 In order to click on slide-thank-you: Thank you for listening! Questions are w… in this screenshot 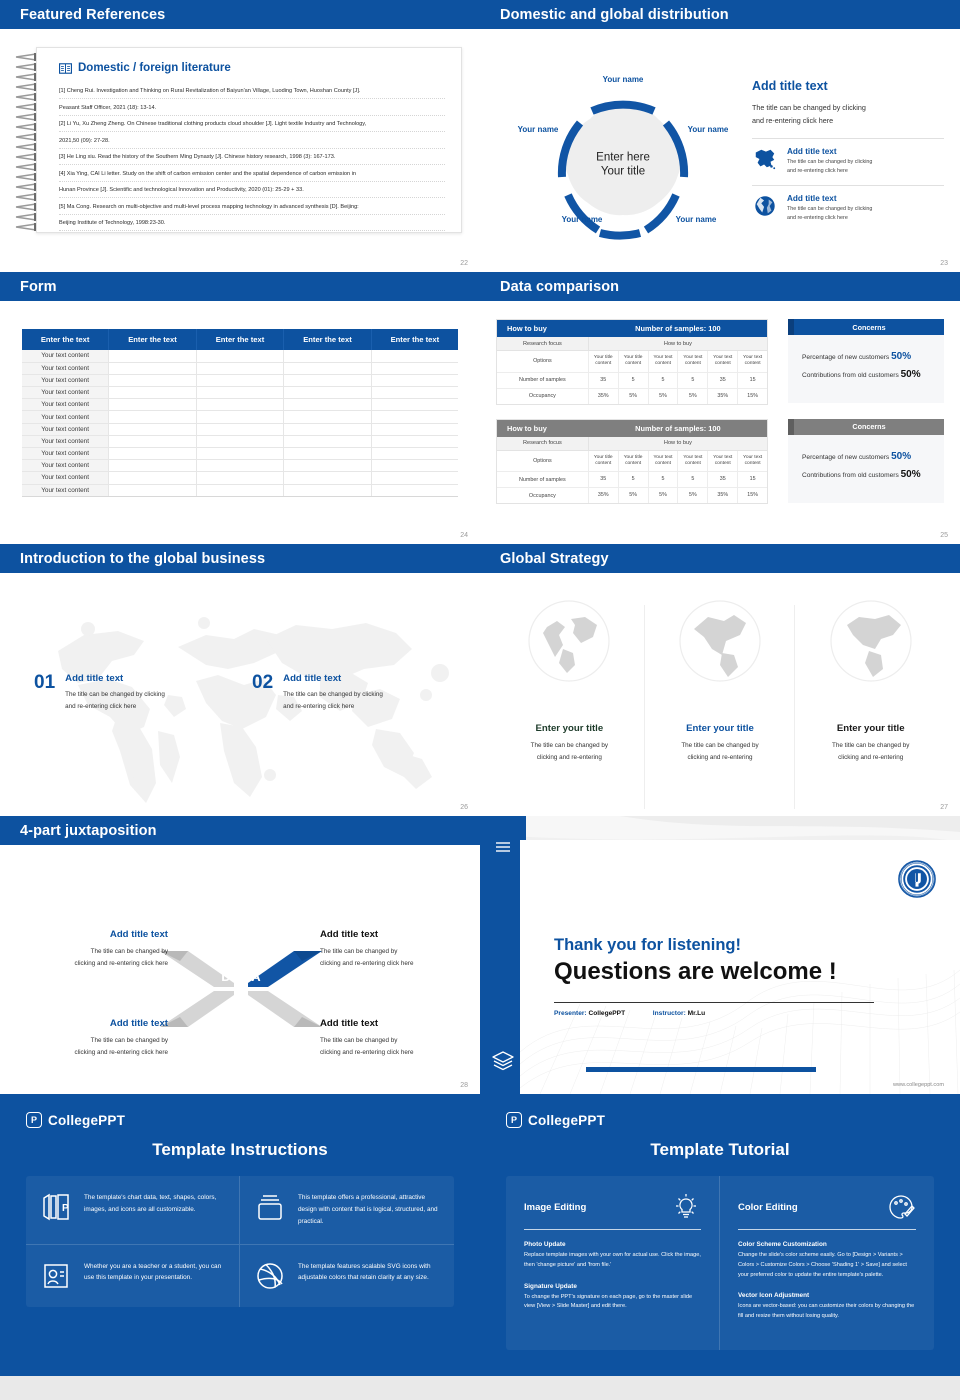, I will do `click(720, 955)`.